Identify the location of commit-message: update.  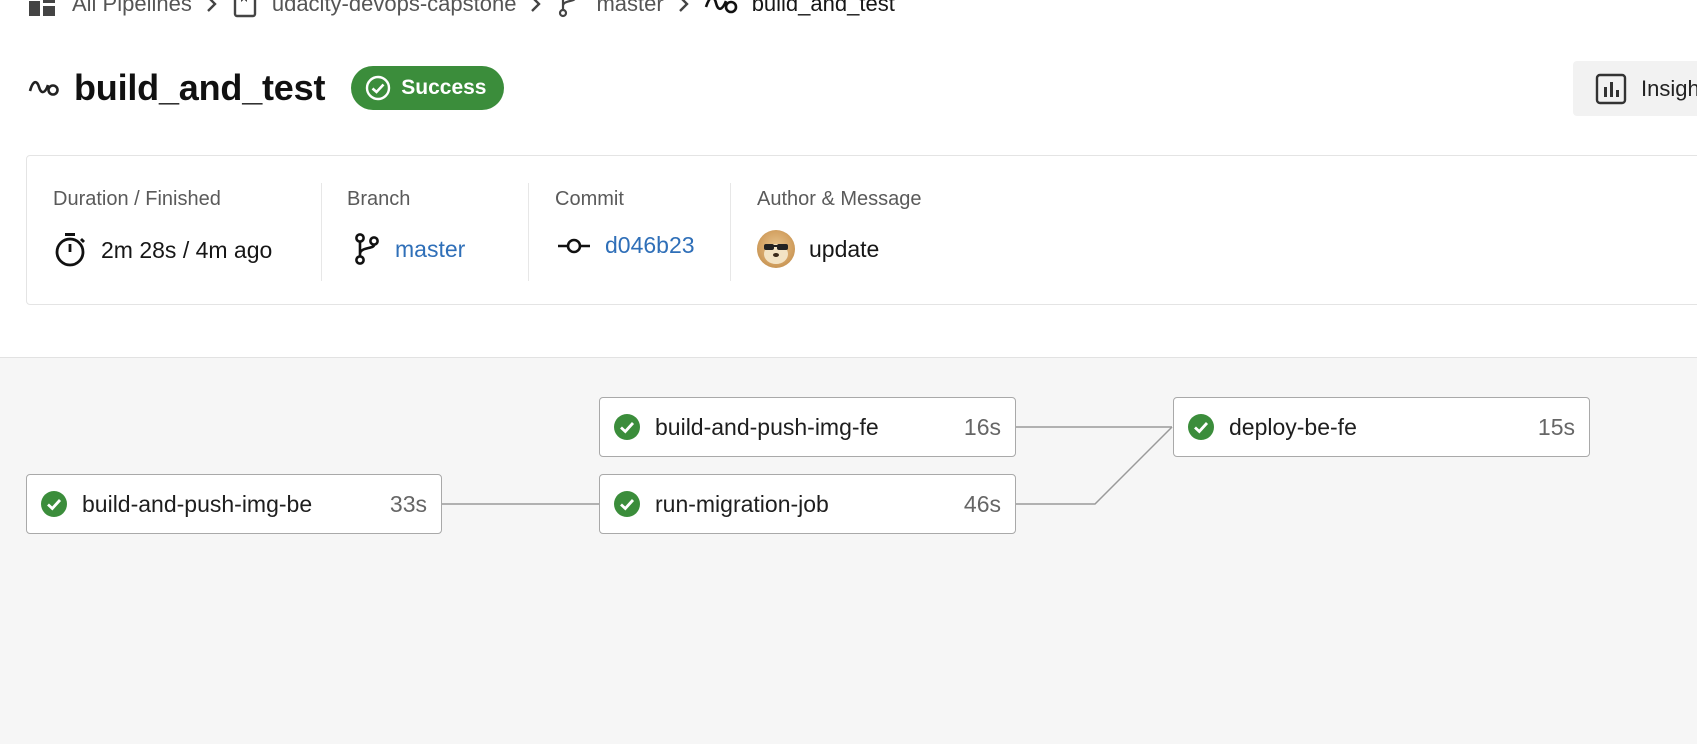
(844, 248).